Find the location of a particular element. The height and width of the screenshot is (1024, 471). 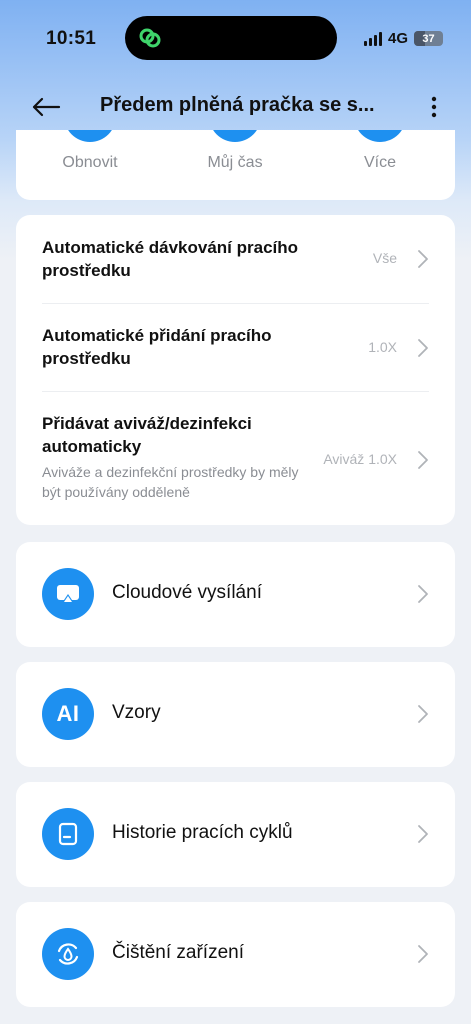

status-time: 10:51 is located at coordinates (71, 38).